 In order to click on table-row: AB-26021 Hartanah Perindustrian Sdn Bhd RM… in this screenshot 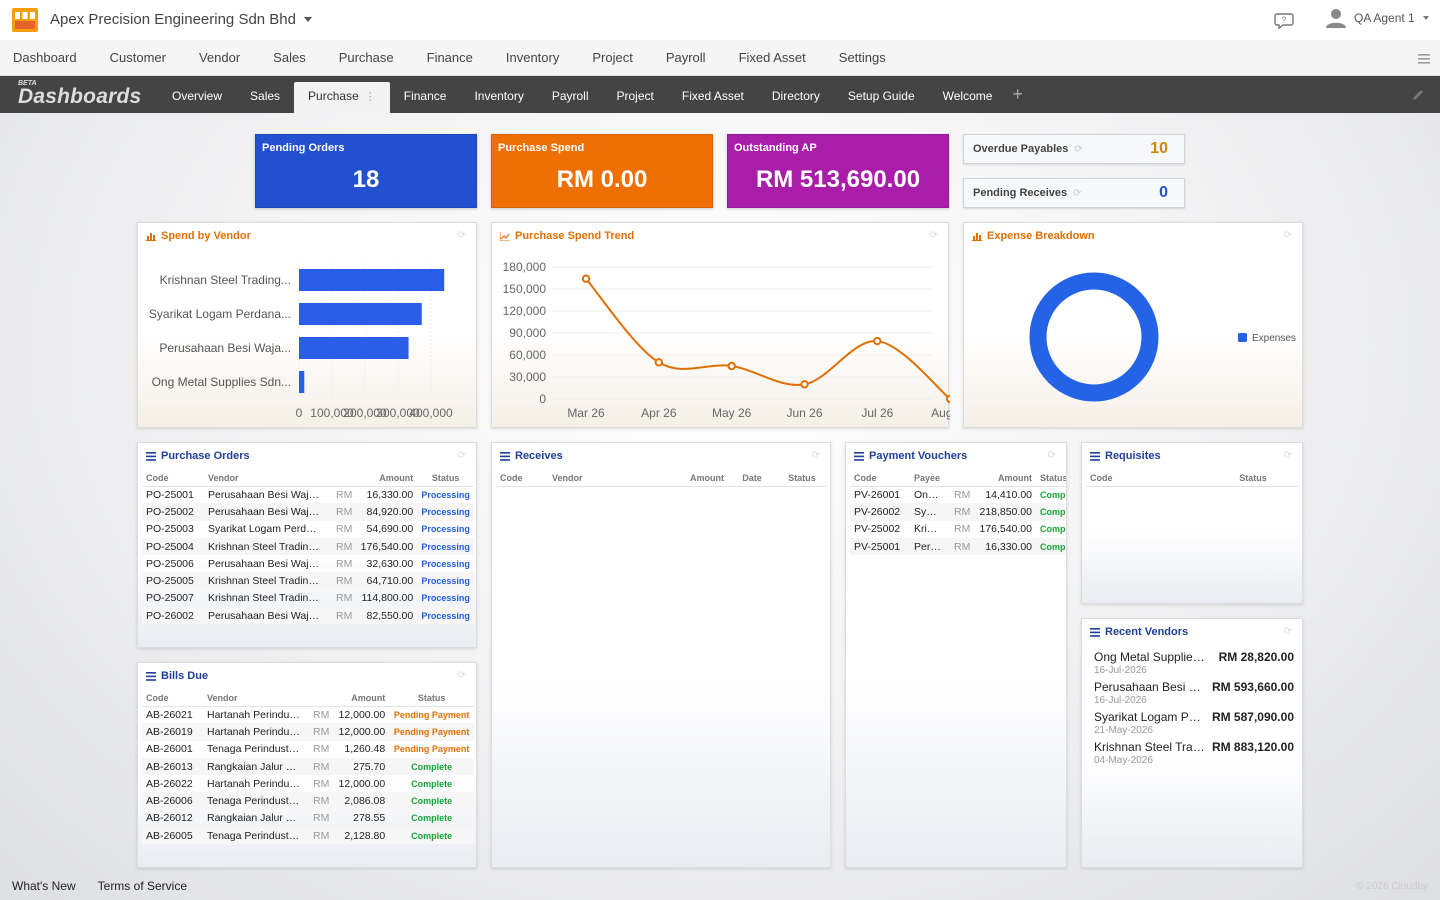, I will do `click(308, 714)`.